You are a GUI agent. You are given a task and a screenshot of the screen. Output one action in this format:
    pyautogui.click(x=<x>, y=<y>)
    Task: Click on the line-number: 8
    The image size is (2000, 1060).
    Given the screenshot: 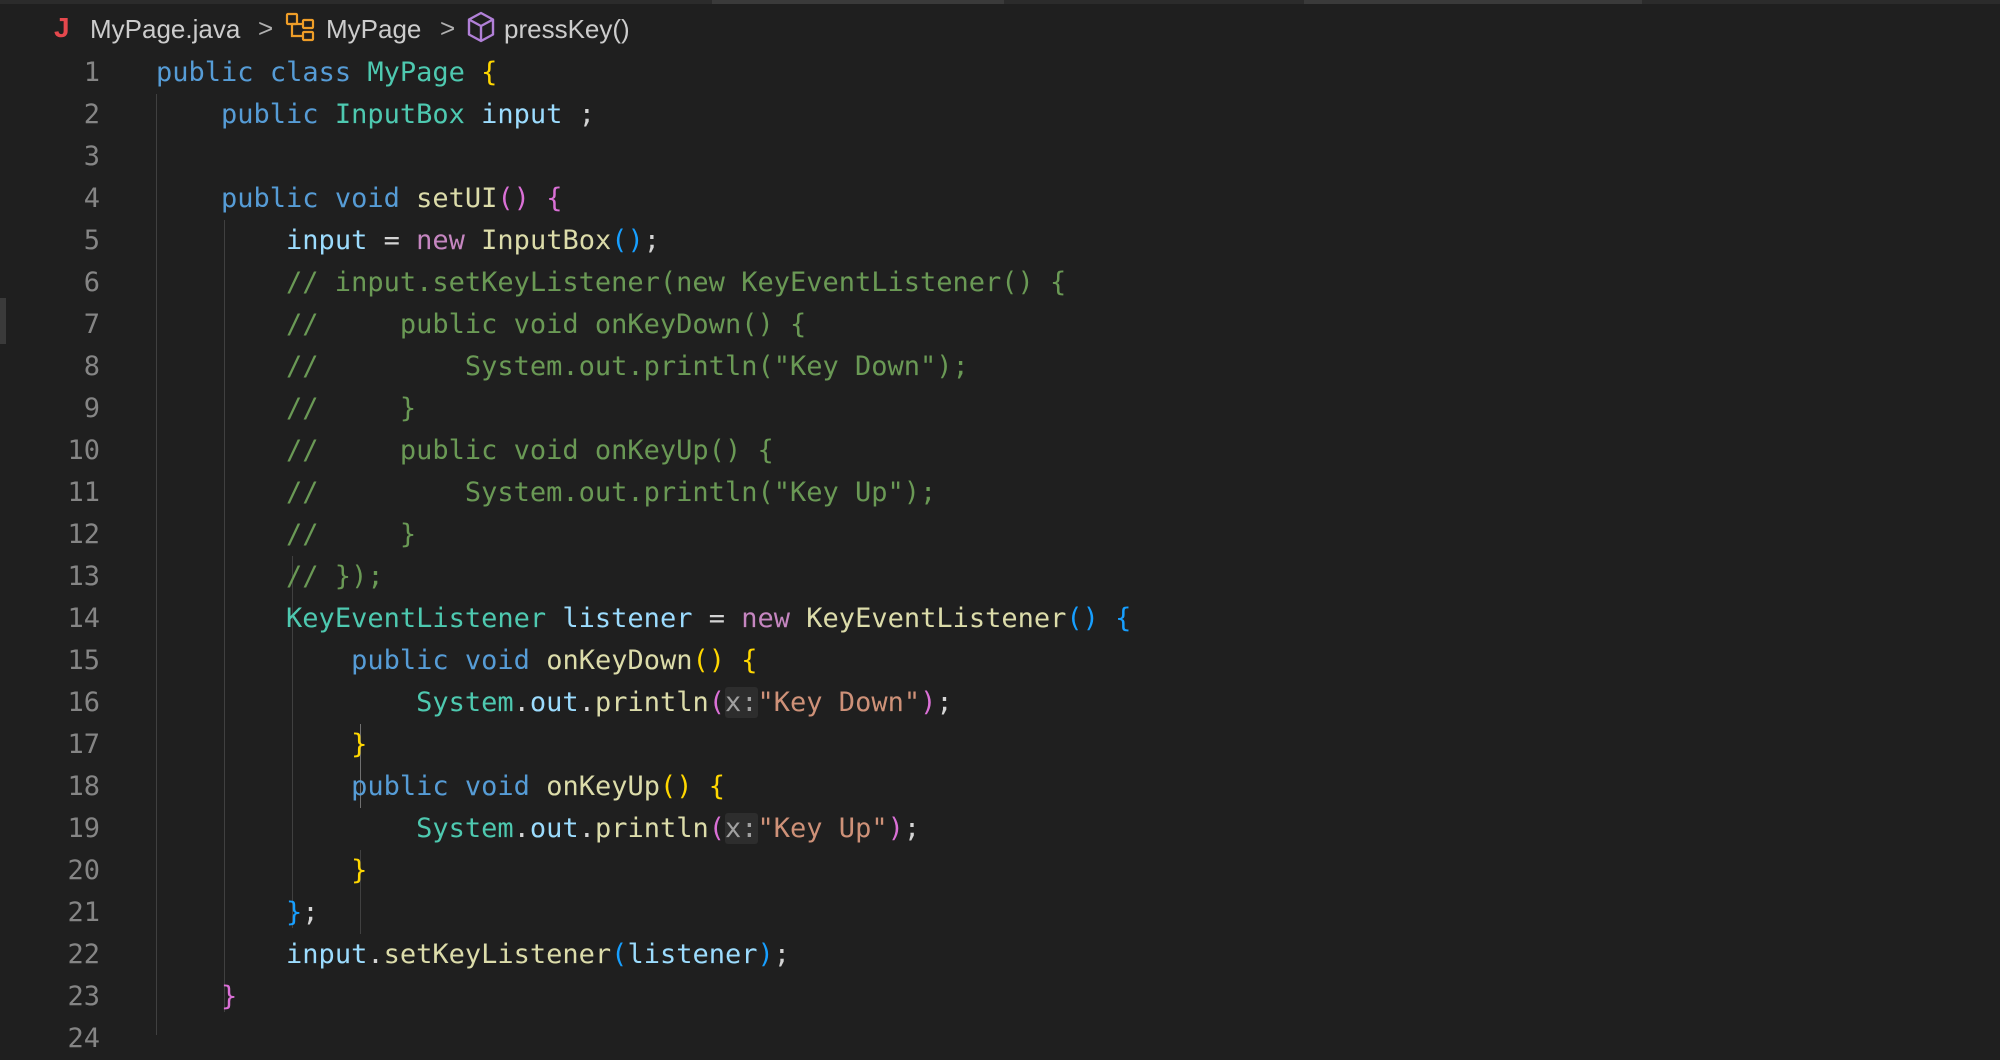 What is the action you would take?
    pyautogui.click(x=91, y=366)
    